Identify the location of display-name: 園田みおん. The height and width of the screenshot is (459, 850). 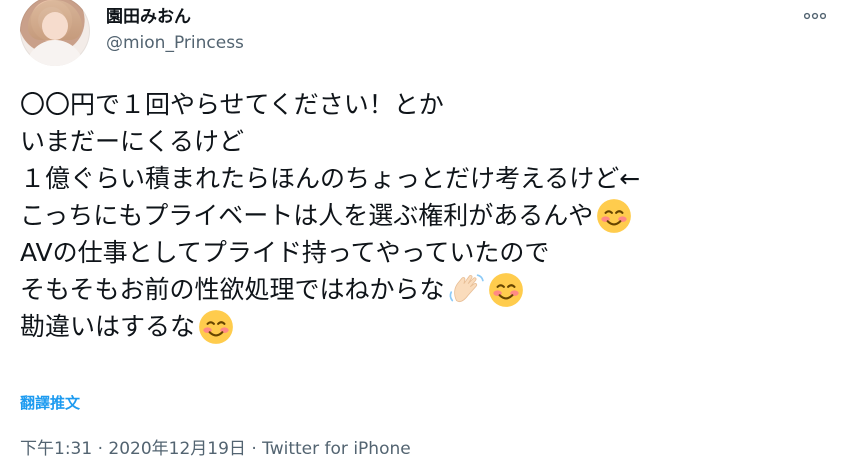
(148, 17).